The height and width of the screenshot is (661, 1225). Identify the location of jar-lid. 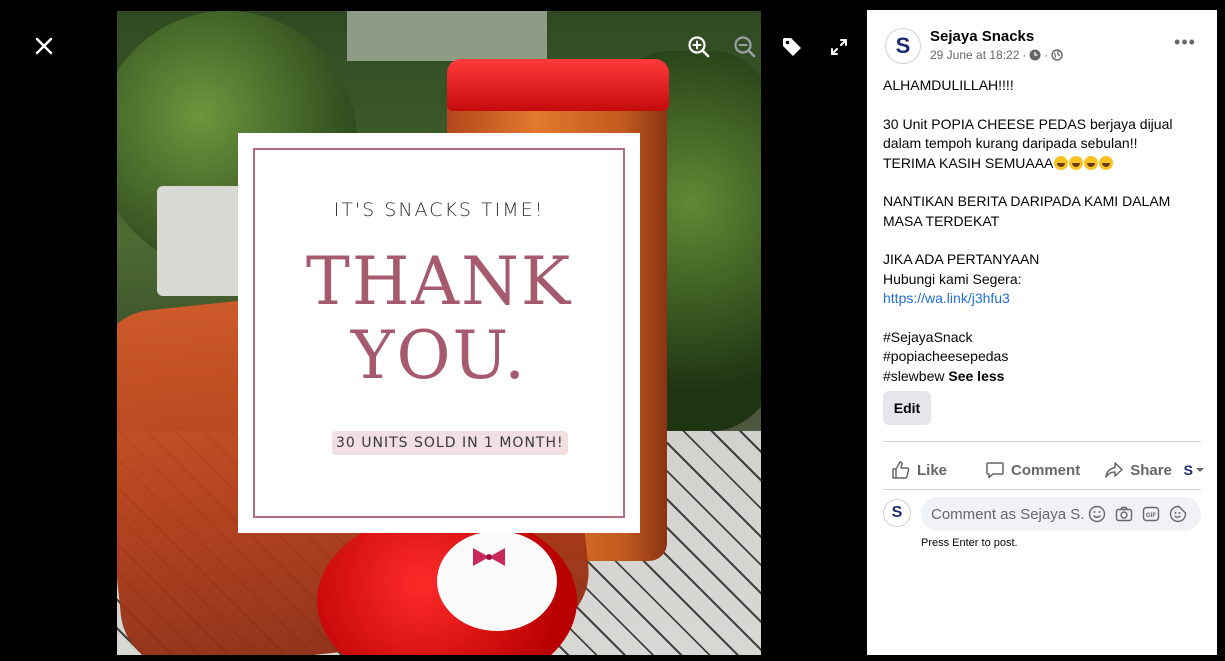
(558, 85).